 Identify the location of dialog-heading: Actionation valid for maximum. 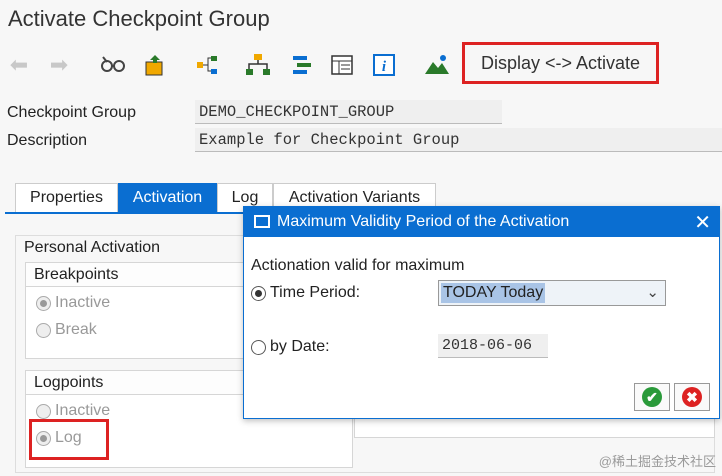
(358, 265).